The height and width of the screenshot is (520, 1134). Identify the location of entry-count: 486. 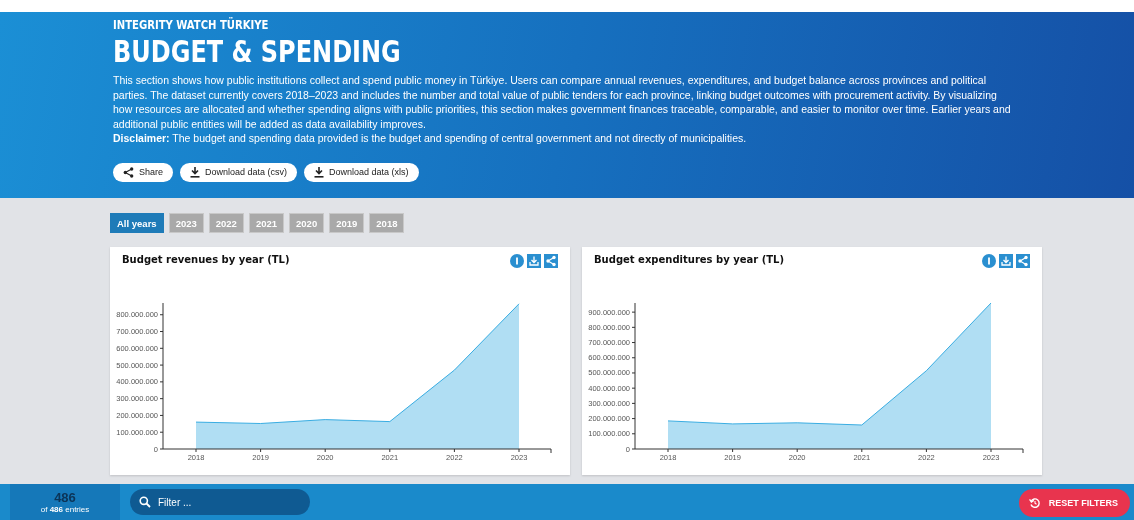
(65, 497).